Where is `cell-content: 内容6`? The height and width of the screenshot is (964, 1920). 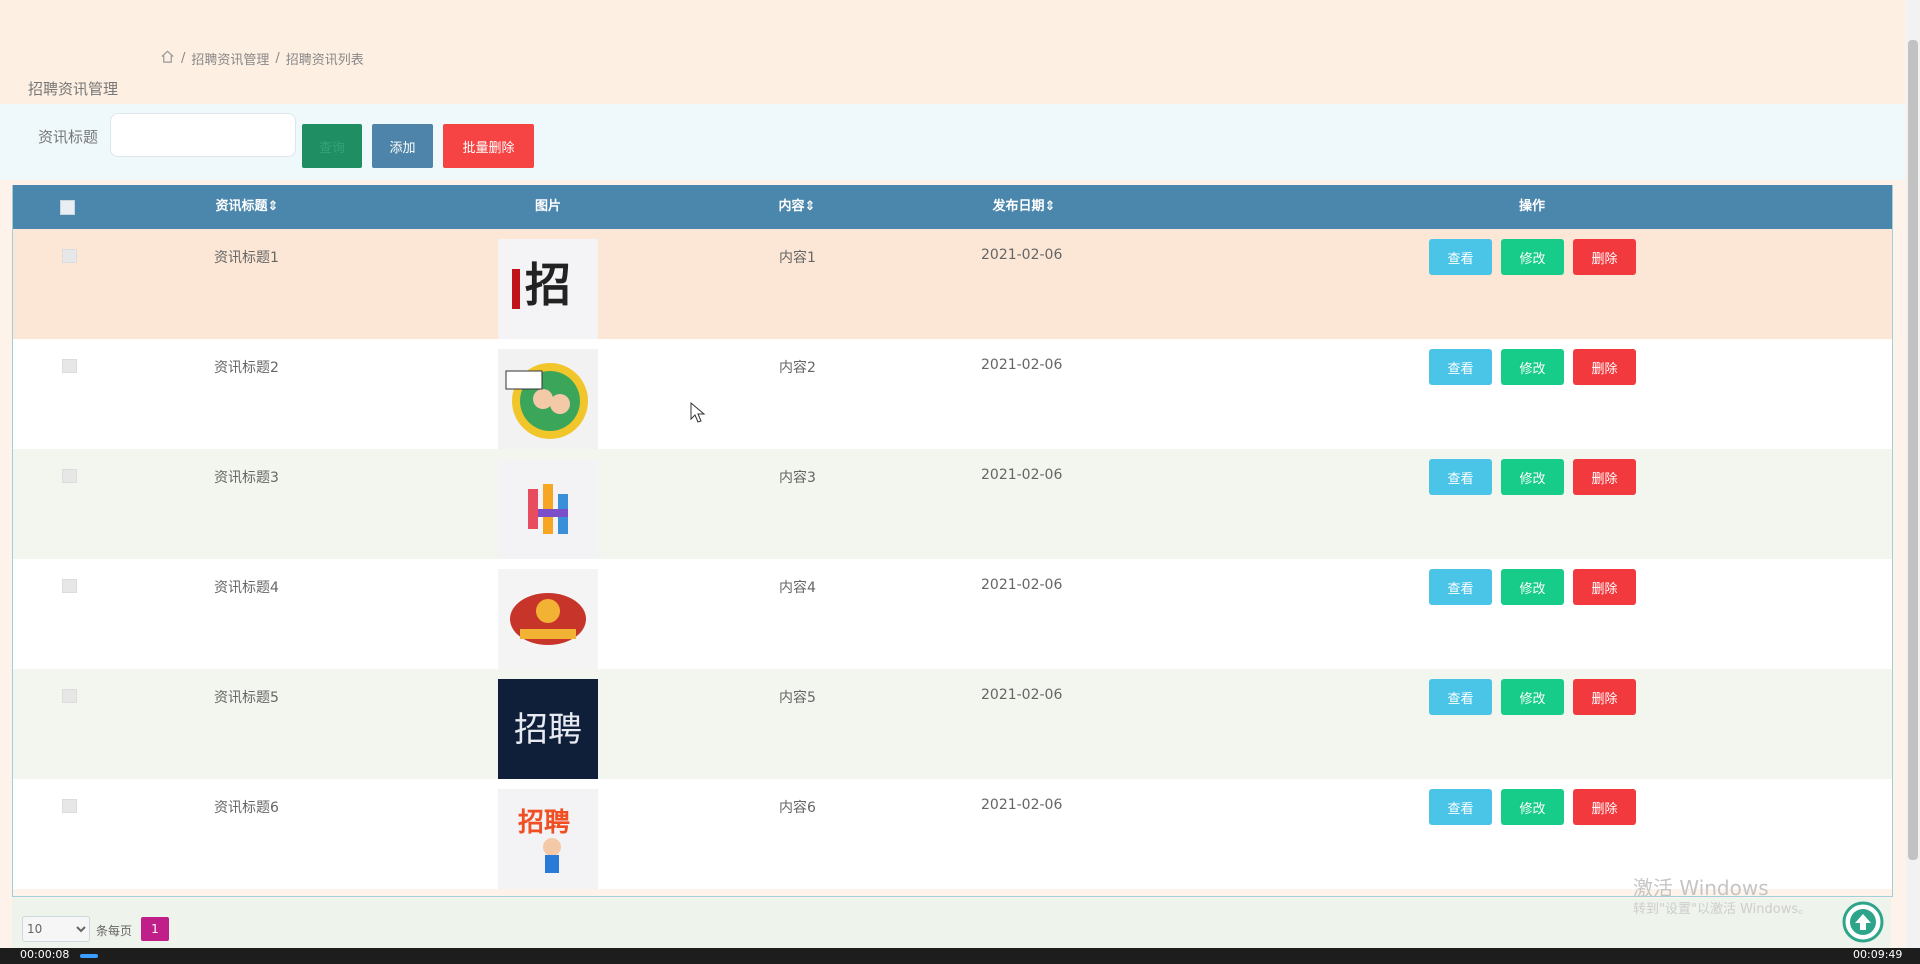 cell-content: 内容6 is located at coordinates (797, 808).